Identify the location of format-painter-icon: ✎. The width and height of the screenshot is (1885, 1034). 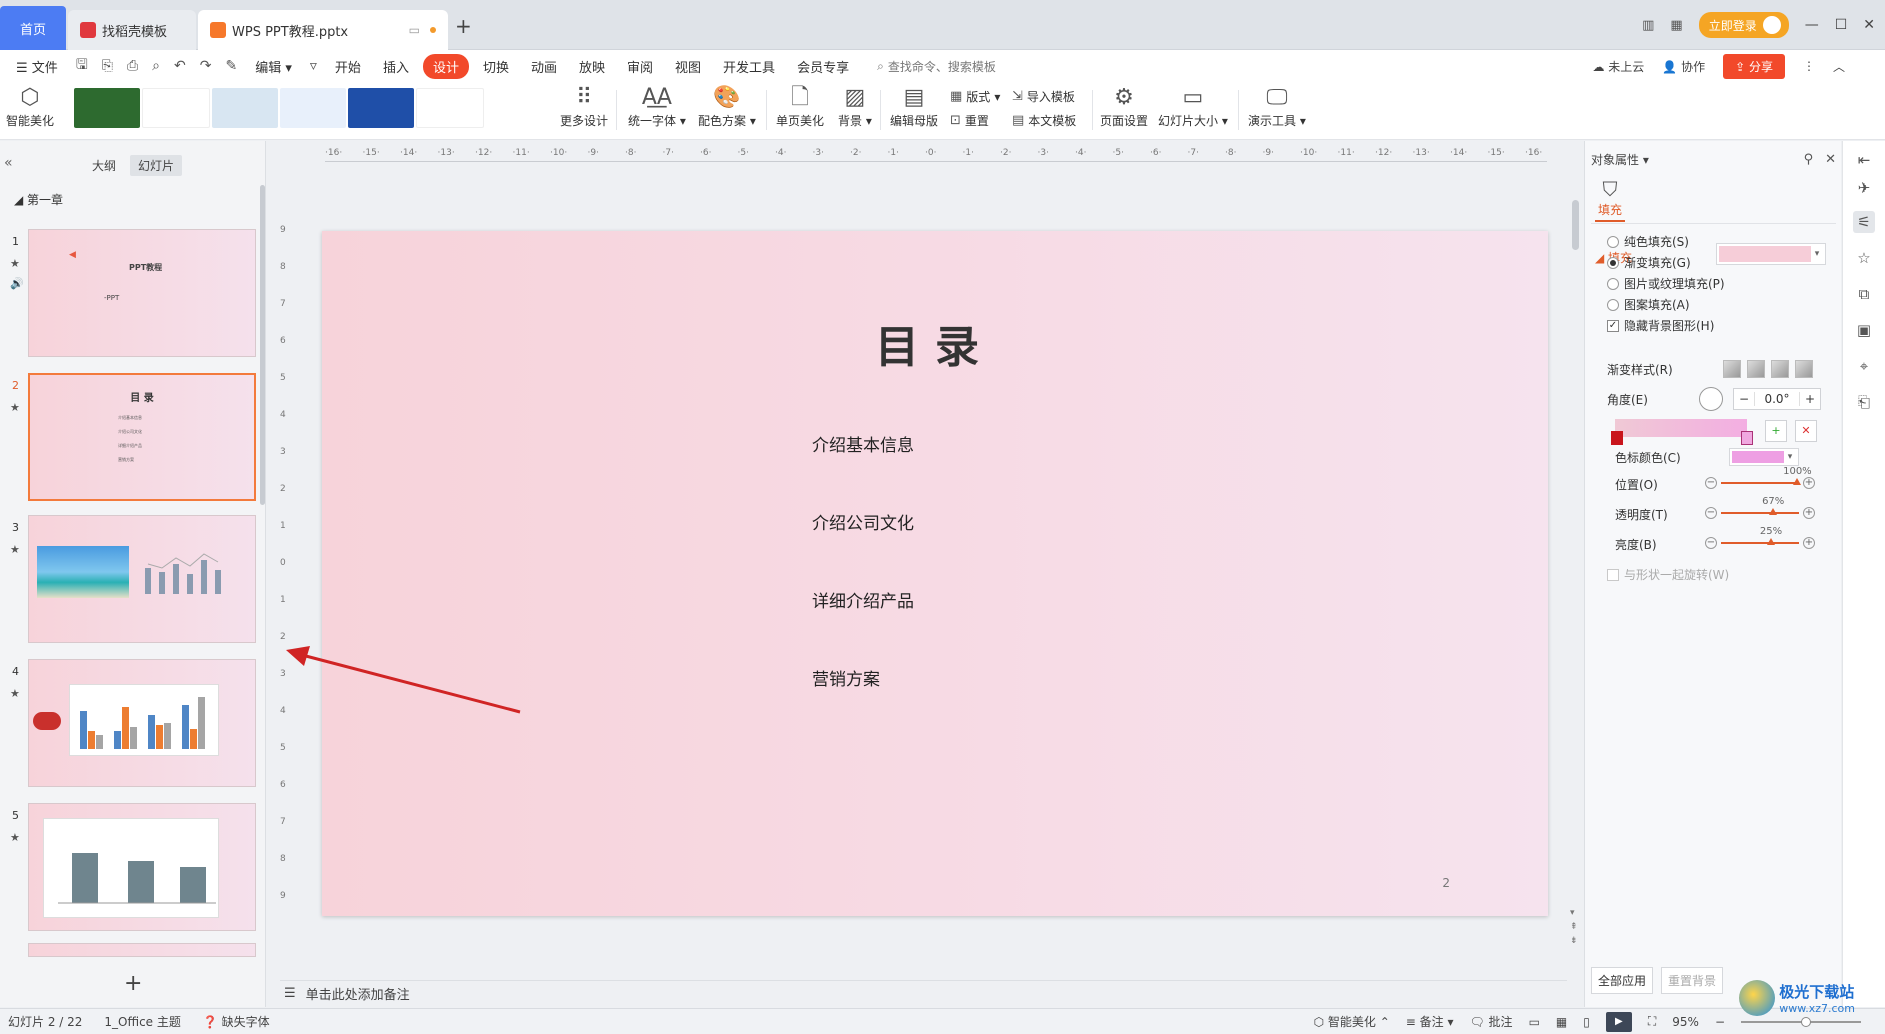
(231, 66).